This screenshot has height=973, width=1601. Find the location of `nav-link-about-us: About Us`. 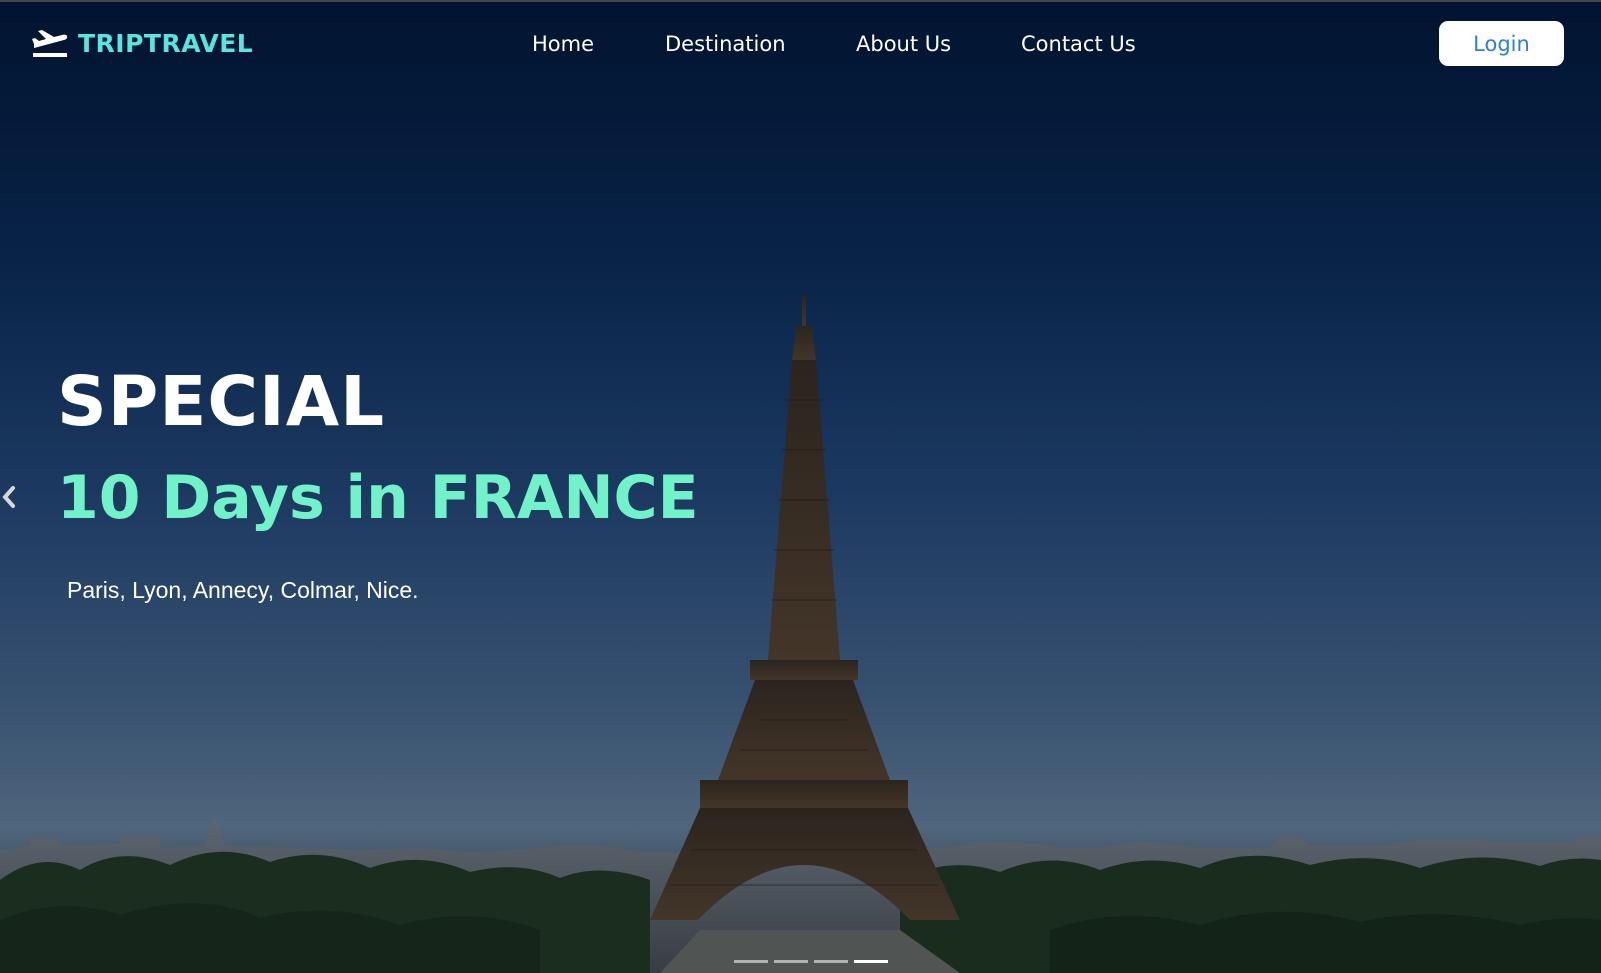

nav-link-about-us: About Us is located at coordinates (903, 44).